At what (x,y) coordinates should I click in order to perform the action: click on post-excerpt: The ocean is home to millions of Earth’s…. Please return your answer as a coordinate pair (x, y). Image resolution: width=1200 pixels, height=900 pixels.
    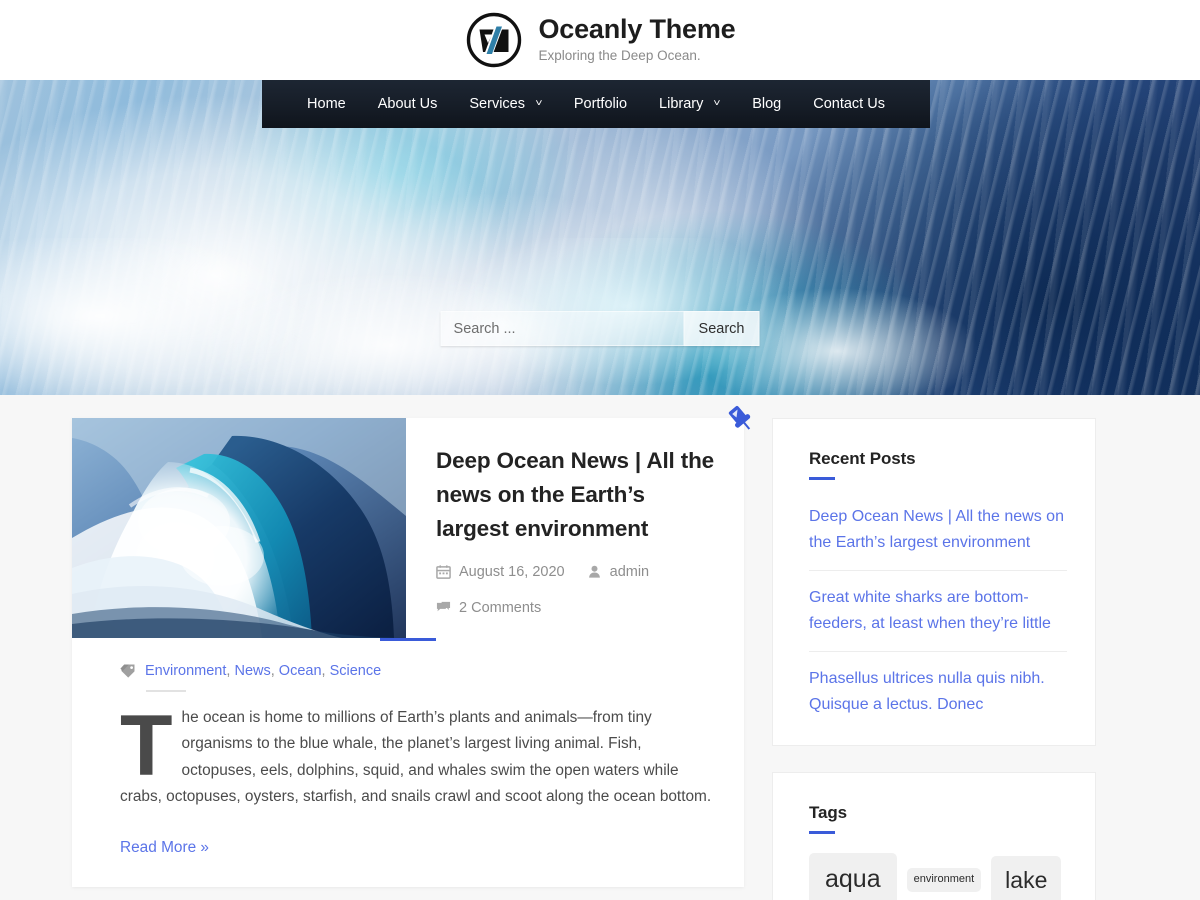
    Looking at the image, I should click on (416, 752).